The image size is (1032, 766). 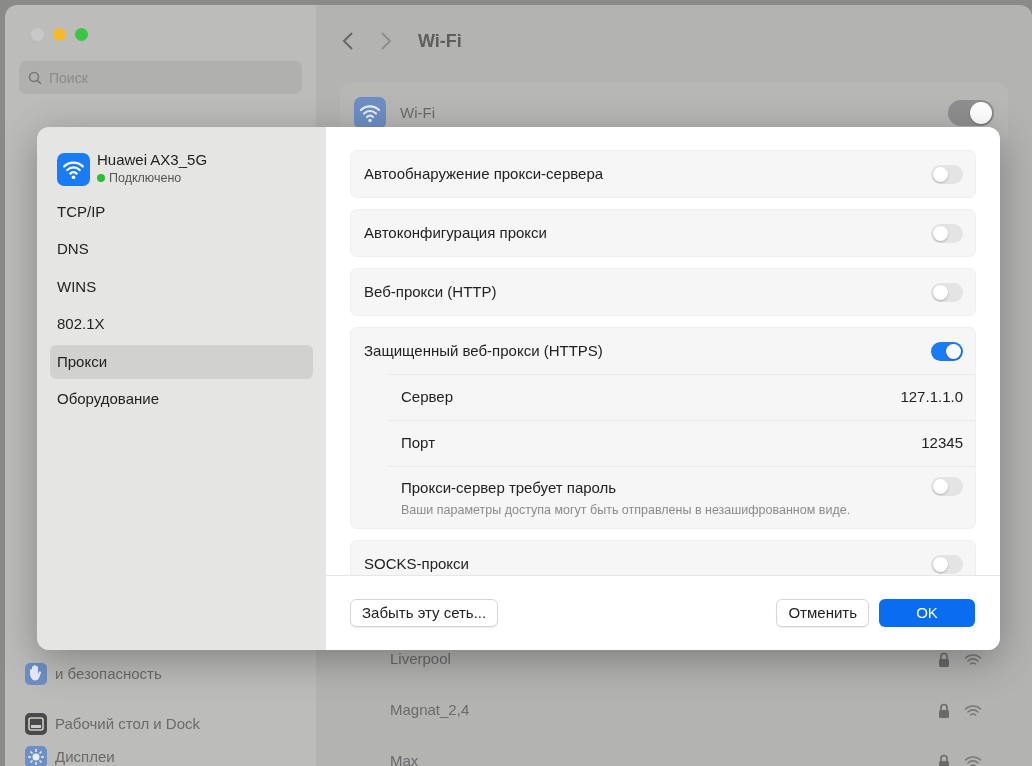 What do you see at coordinates (181, 249) in the screenshot?
I see `sidebar-tab: DNS` at bounding box center [181, 249].